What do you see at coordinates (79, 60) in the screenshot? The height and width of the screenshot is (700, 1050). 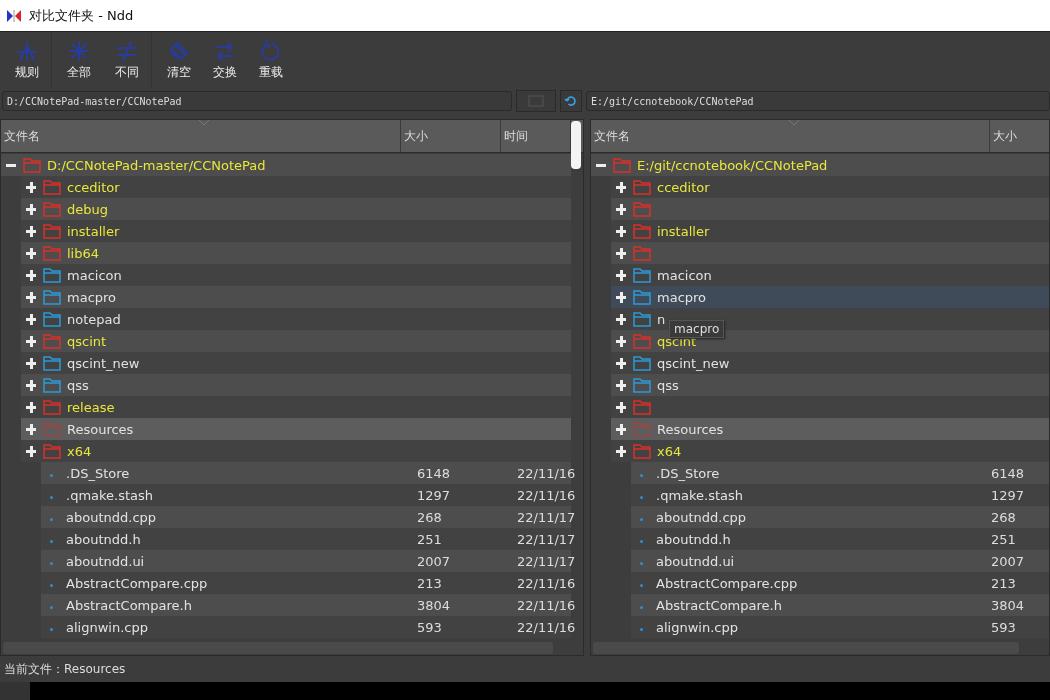 I see `toolbar-button: 全部` at bounding box center [79, 60].